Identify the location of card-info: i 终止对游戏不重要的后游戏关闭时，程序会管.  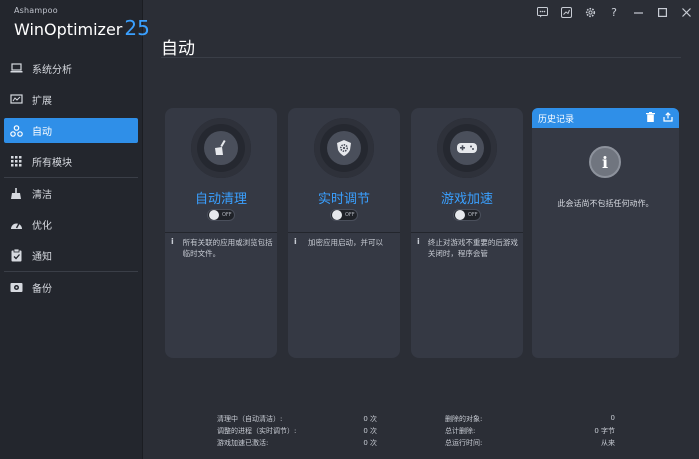
(468, 248).